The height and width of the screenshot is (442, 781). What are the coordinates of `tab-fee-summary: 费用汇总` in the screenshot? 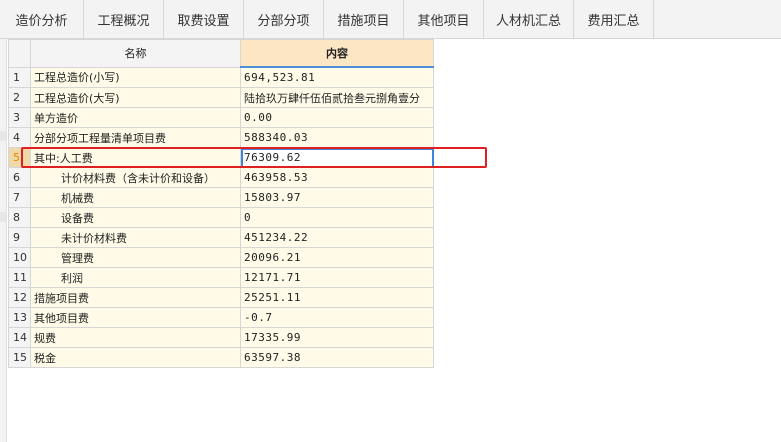 It's located at (614, 19).